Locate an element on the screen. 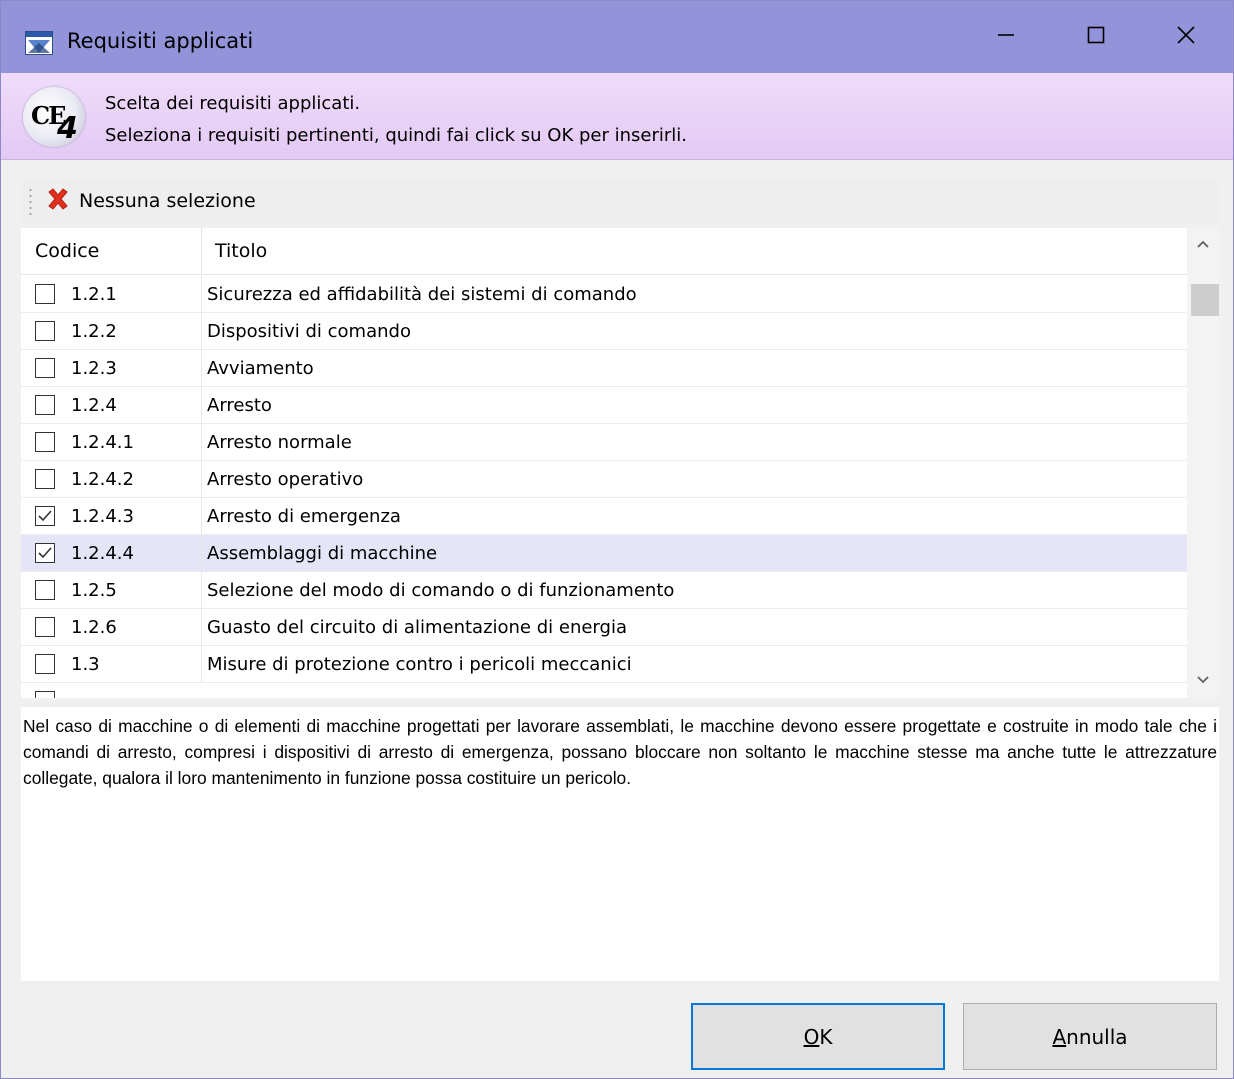 The height and width of the screenshot is (1079, 1234). row-code: 1.2.1 is located at coordinates (94, 294).